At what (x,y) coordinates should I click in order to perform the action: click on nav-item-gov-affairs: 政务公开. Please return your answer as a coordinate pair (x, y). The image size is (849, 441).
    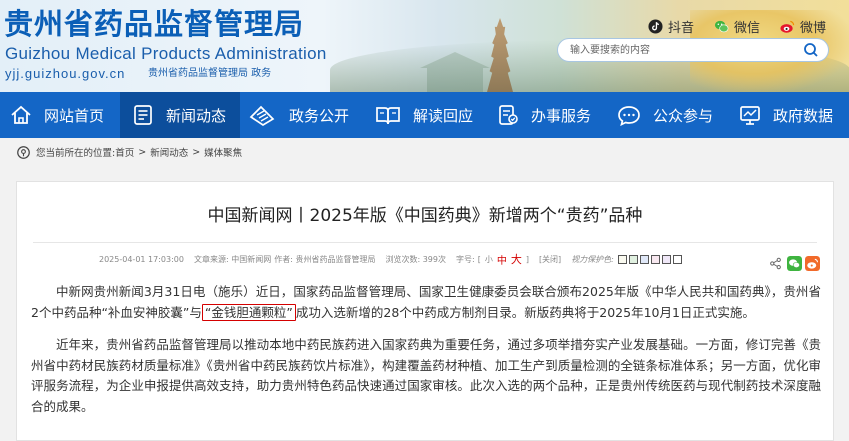
    Looking at the image, I should click on (306, 115).